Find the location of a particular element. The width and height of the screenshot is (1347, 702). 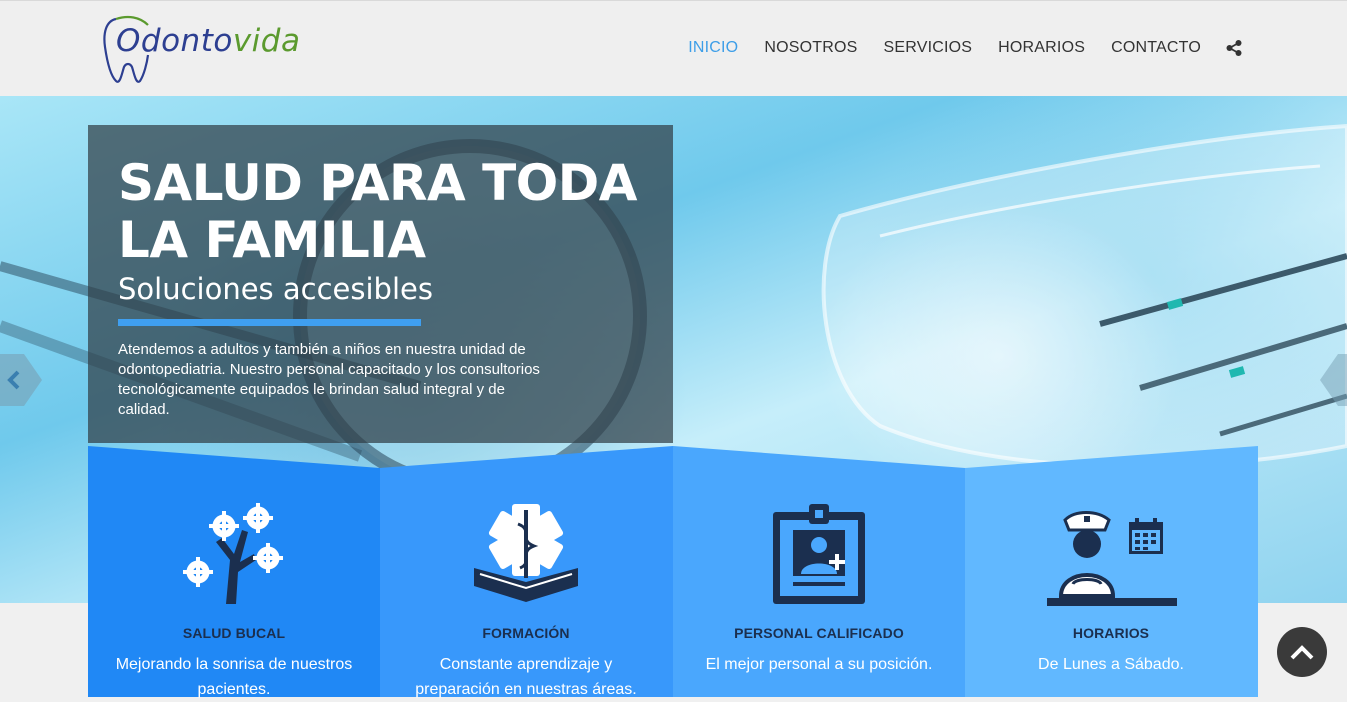

doctor-badge-icon is located at coordinates (819, 555).